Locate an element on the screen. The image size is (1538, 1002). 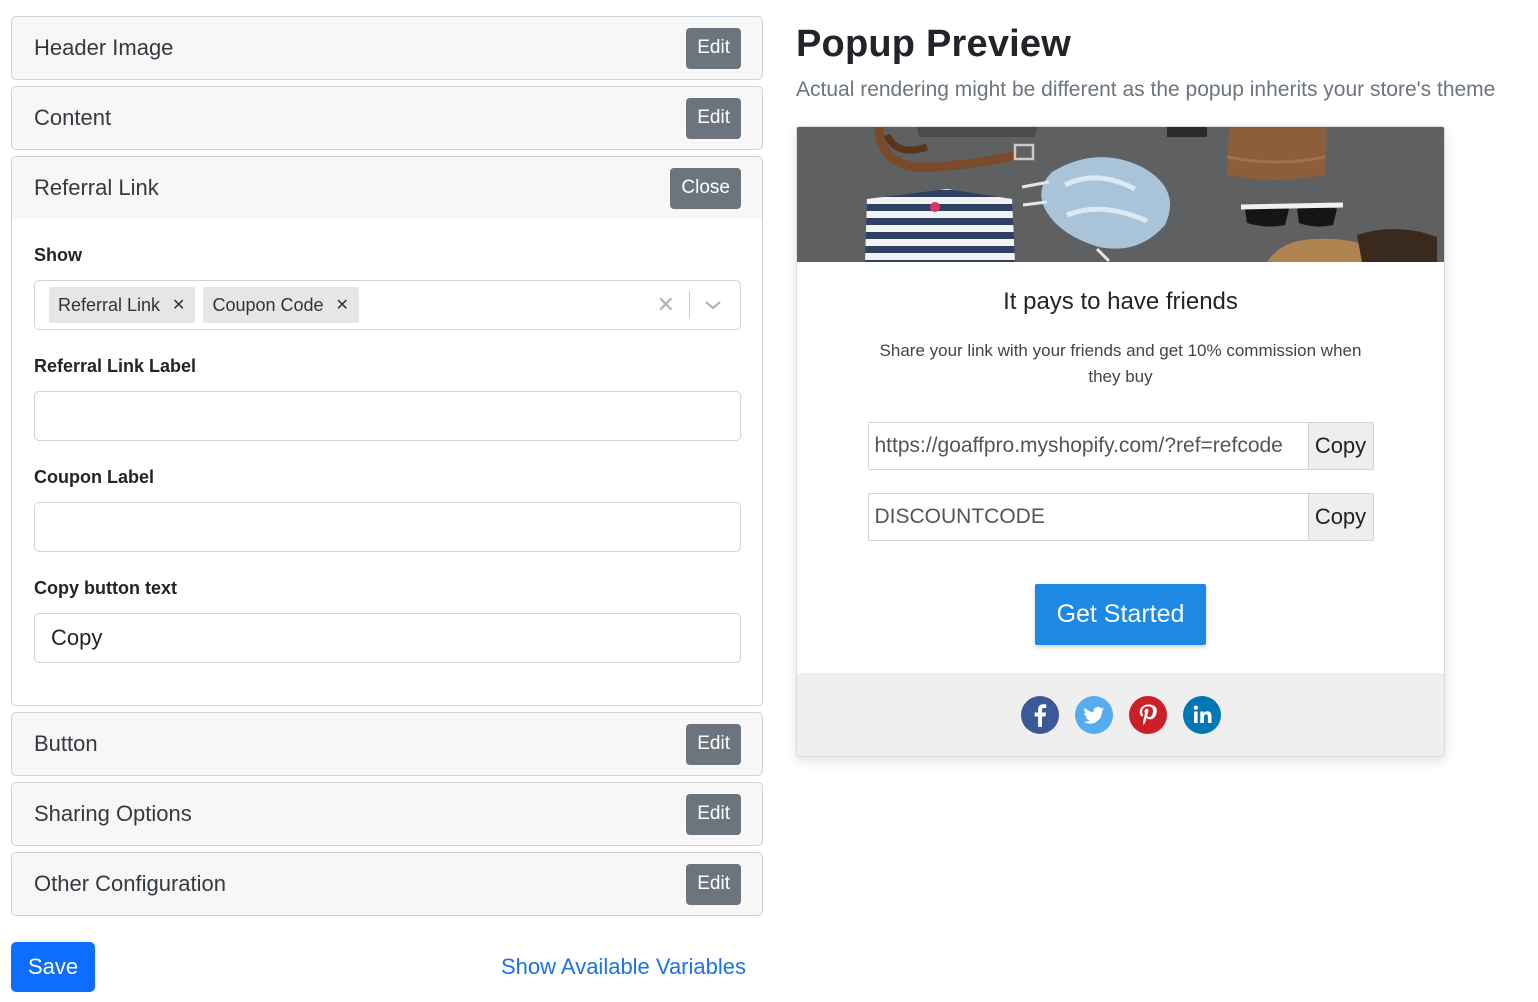
chip-coupon-code: Coupon Code ✕ is located at coordinates (281, 305).